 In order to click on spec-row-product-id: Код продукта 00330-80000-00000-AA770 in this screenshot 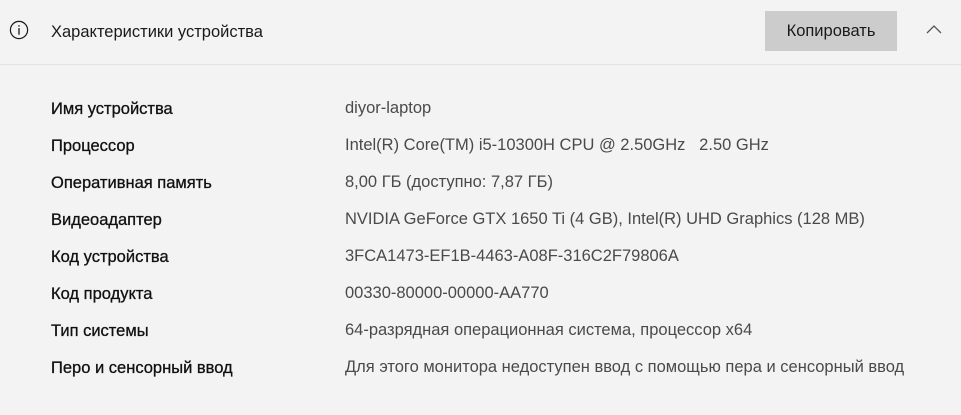, I will do `click(480, 299)`.